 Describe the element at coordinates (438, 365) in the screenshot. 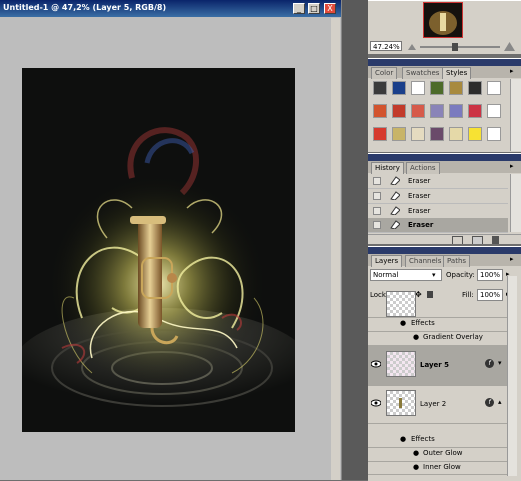

I see `layer-row-layer5: Layer 5 f ▾` at that location.